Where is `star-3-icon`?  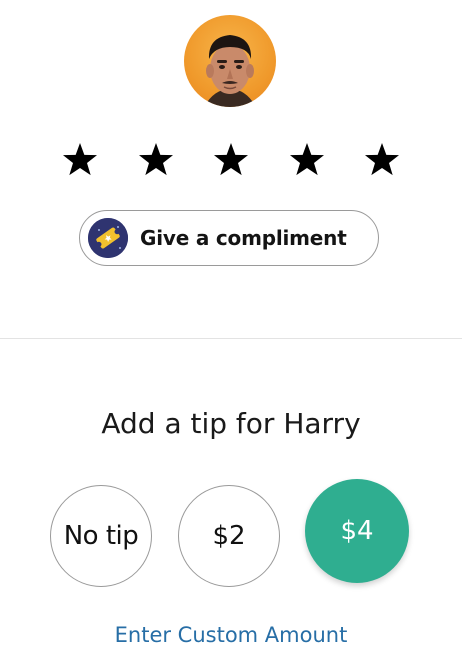 star-3-icon is located at coordinates (231, 160).